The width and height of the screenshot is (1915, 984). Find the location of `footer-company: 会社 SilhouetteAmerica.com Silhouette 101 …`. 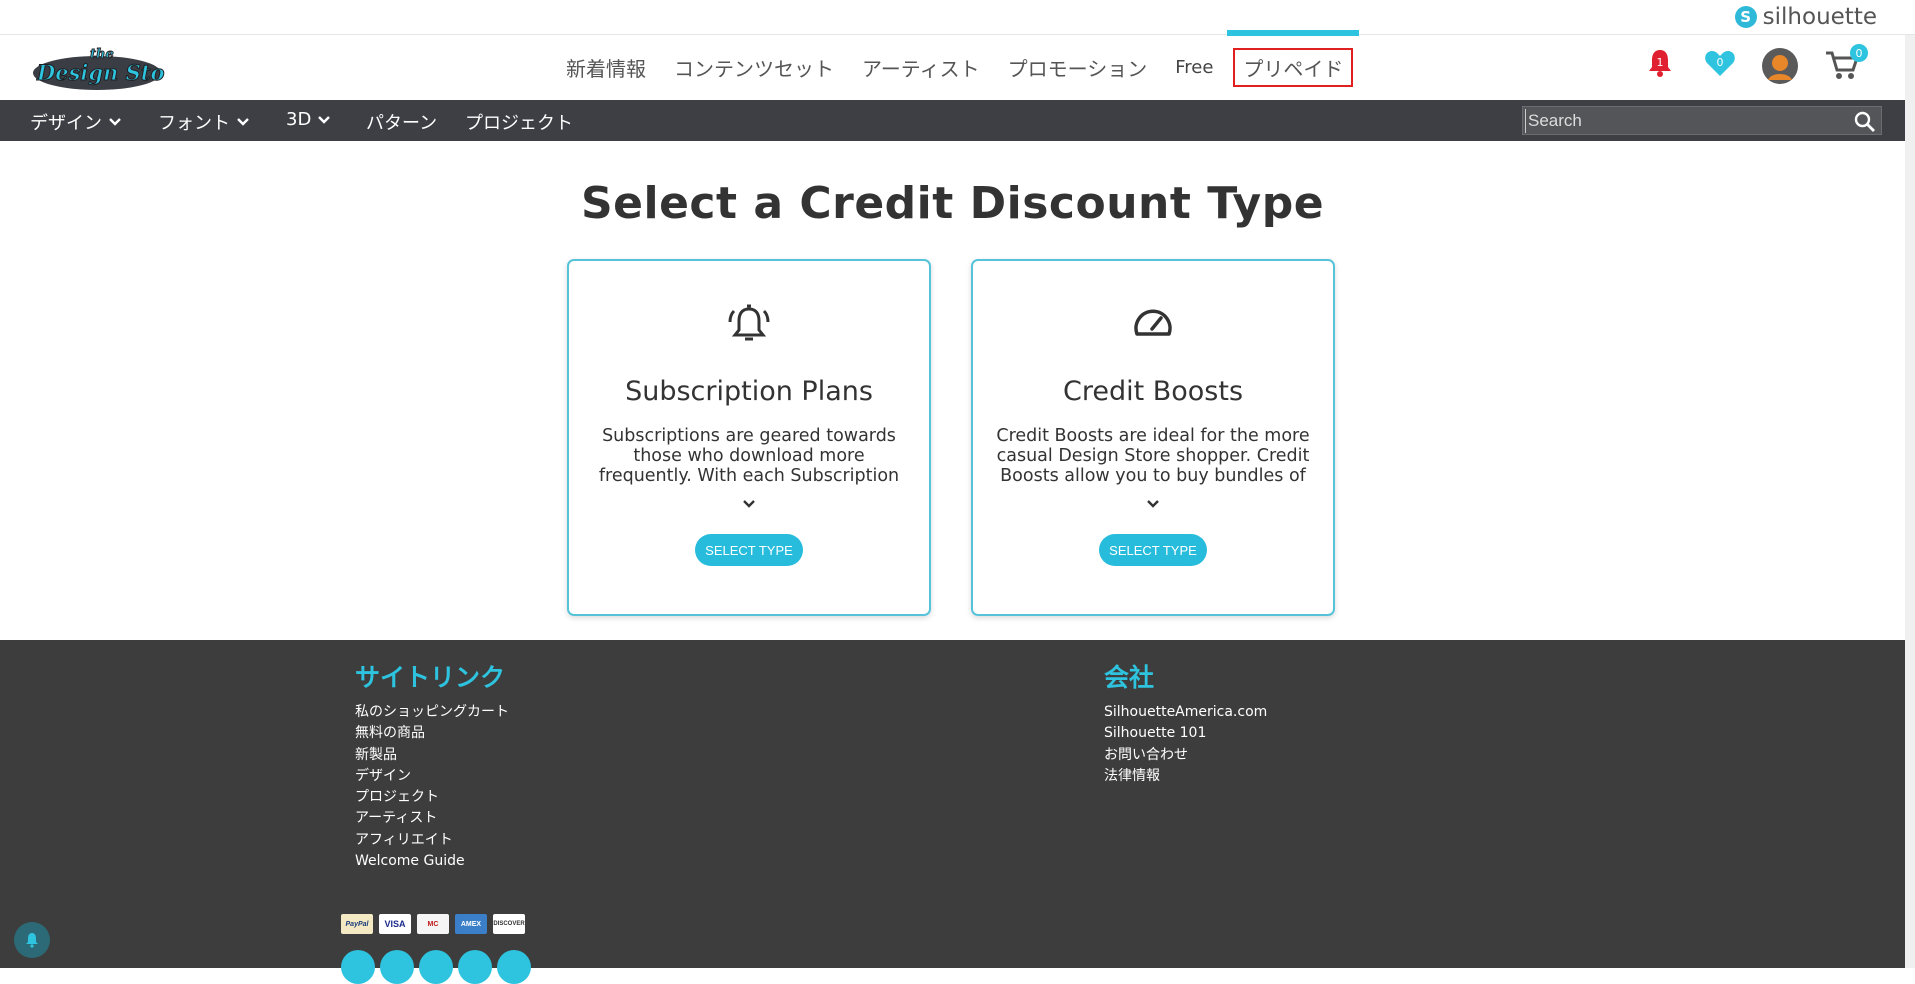

footer-company: 会社 SilhouetteAmerica.com Silhouette 101 … is located at coordinates (1185, 722).